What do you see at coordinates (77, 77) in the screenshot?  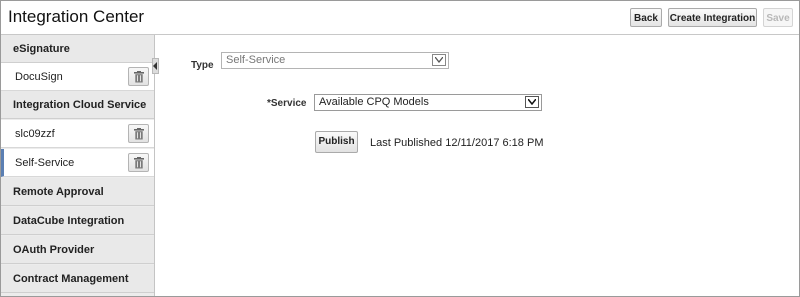 I see `sidebar-item-docusign: DocuSign` at bounding box center [77, 77].